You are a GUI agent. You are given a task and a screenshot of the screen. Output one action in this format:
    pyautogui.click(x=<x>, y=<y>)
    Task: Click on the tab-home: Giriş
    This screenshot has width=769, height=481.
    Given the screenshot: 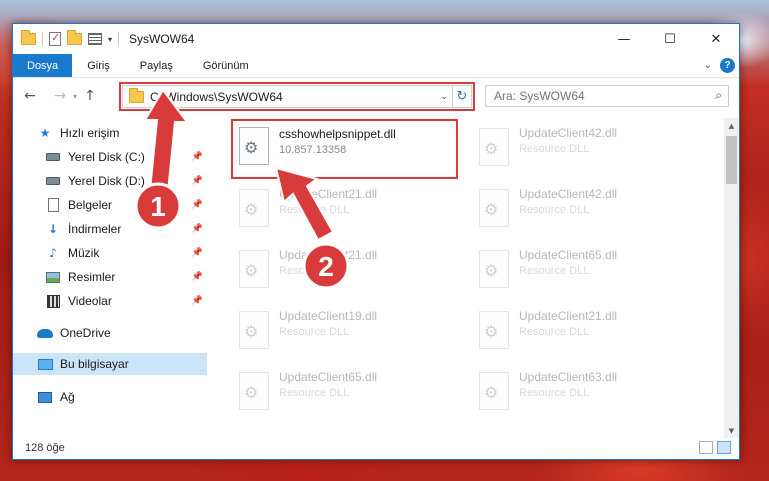 What is the action you would take?
    pyautogui.click(x=98, y=65)
    